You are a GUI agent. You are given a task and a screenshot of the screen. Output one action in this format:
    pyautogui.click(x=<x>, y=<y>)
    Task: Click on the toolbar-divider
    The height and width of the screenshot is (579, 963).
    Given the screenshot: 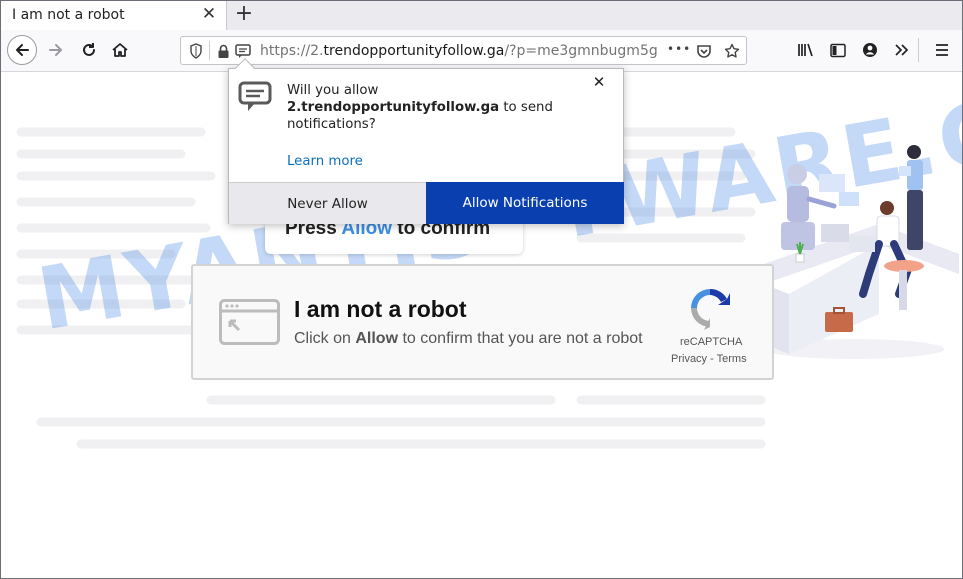 What is the action you would take?
    pyautogui.click(x=918, y=50)
    